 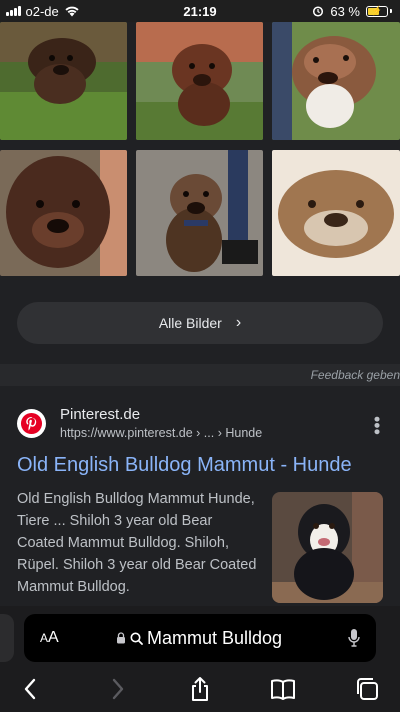 What do you see at coordinates (184, 465) in the screenshot?
I see `result-title-link: Old English Bulldog Mammut - Hunde` at bounding box center [184, 465].